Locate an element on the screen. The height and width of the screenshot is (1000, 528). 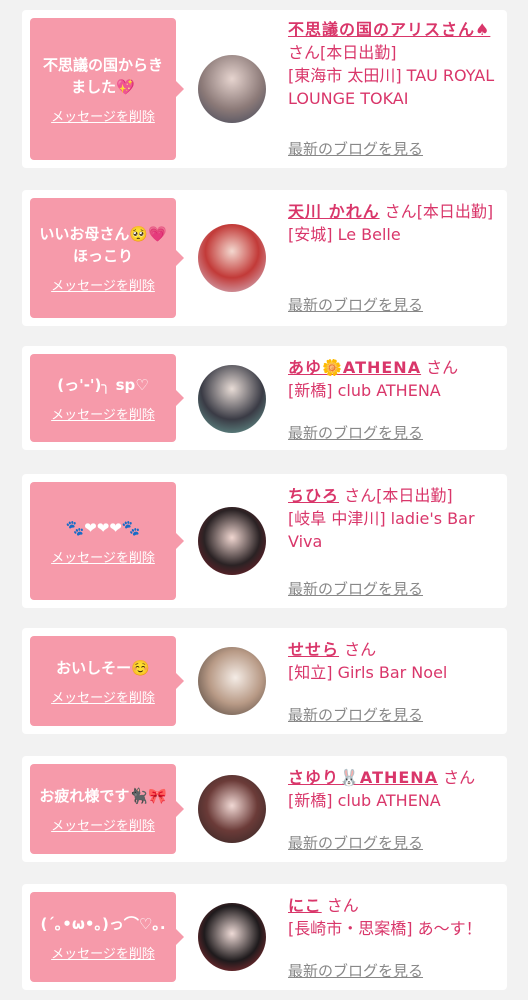
message-bubble: (っ'-')╮ sp♡ メッセージを削除 is located at coordinates (107, 398).